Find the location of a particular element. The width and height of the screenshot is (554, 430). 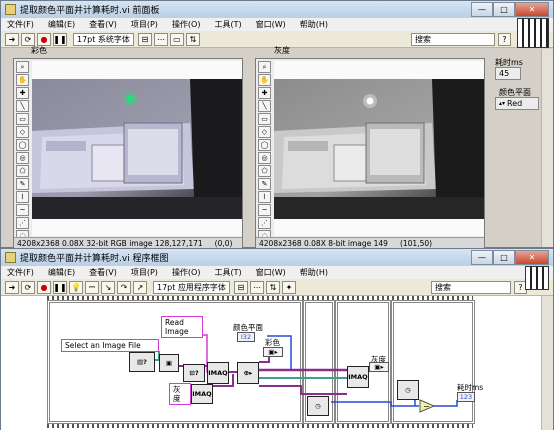

imaq-create-color-icon: ⊡? is located at coordinates (194, 373).